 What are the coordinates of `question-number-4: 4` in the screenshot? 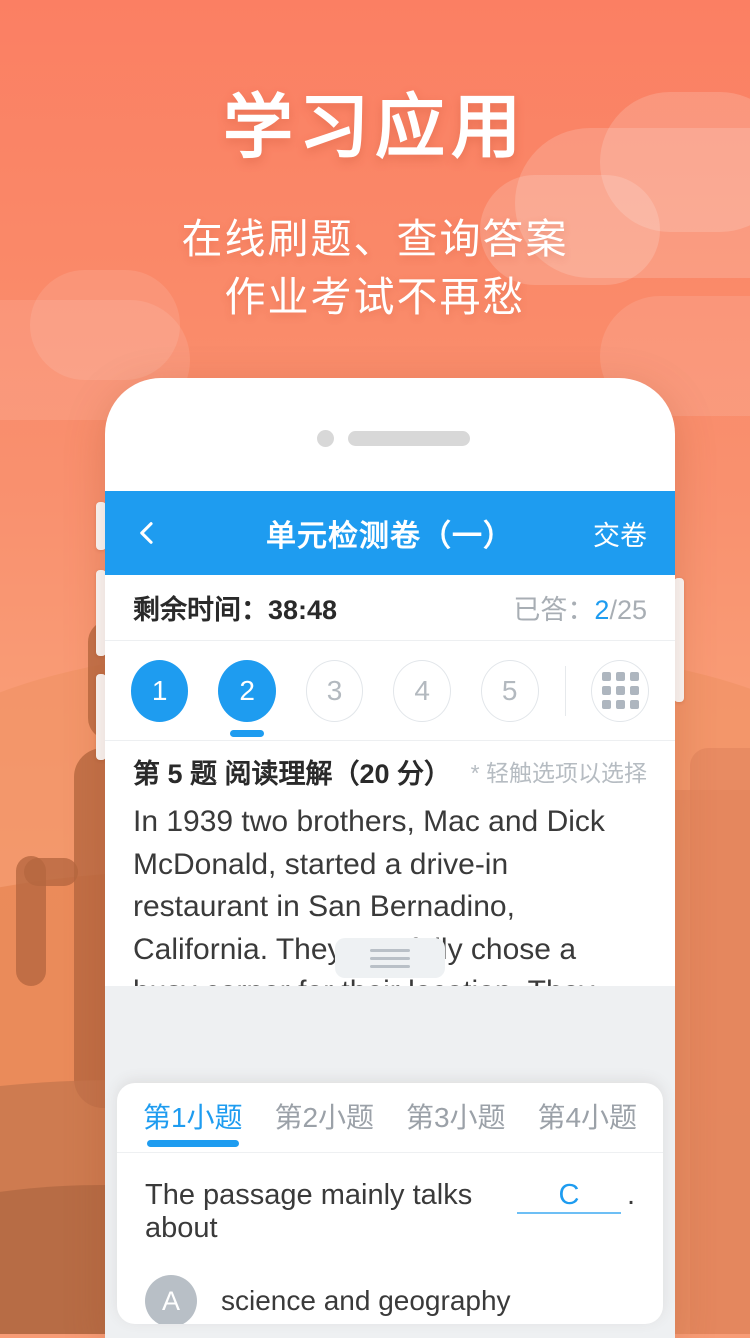 It's located at (422, 690).